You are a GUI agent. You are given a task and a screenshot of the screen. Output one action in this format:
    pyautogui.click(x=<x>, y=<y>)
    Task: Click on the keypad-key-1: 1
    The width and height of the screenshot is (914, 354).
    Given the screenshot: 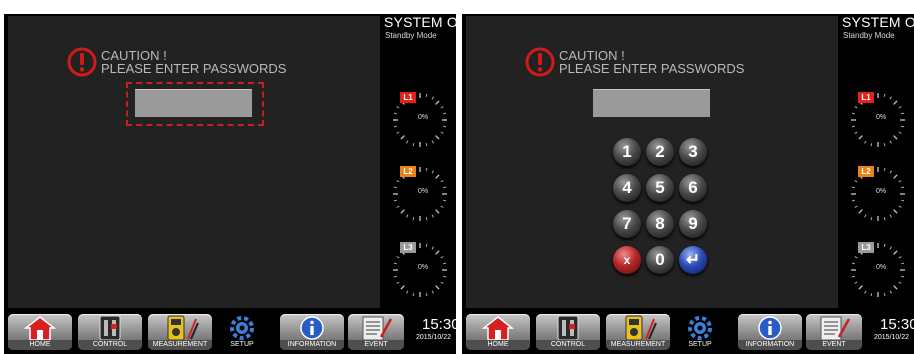 What is the action you would take?
    pyautogui.click(x=627, y=152)
    